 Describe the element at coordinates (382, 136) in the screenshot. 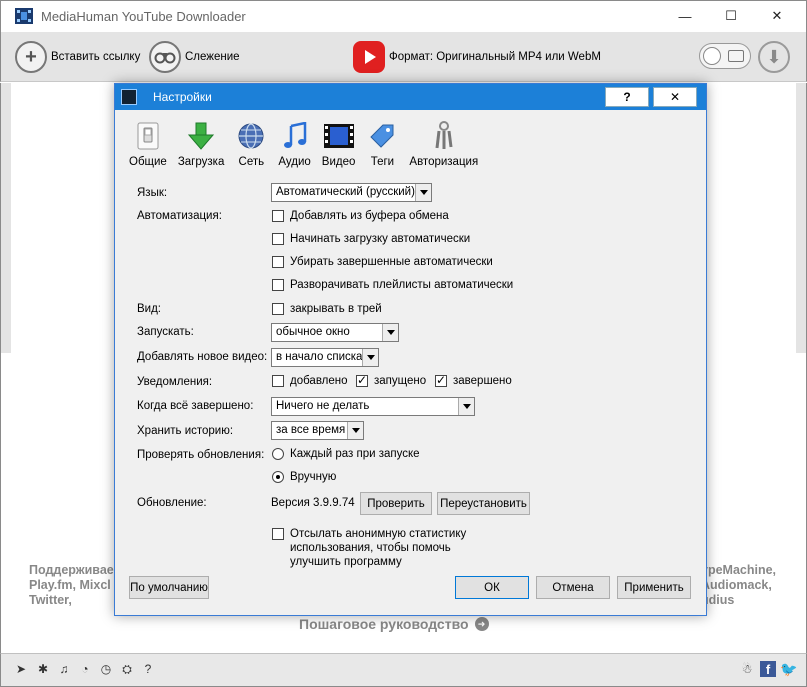

I see `tag-icon` at that location.